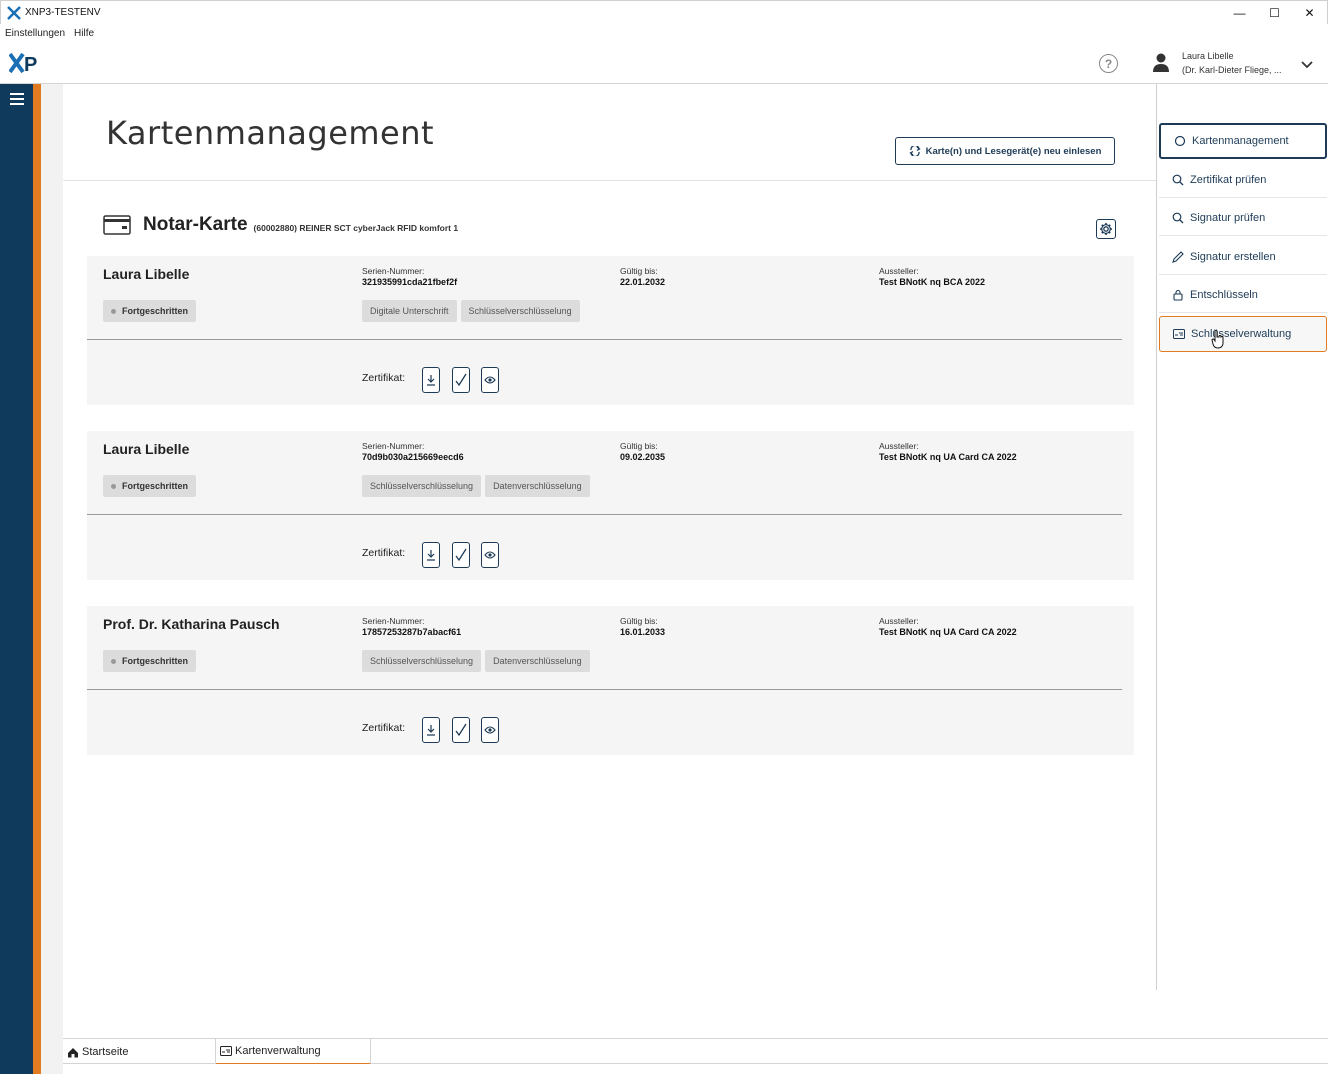 Image resolution: width=1328 pixels, height=1074 pixels. What do you see at coordinates (14, 12) in the screenshot?
I see `app-logo-icon` at bounding box center [14, 12].